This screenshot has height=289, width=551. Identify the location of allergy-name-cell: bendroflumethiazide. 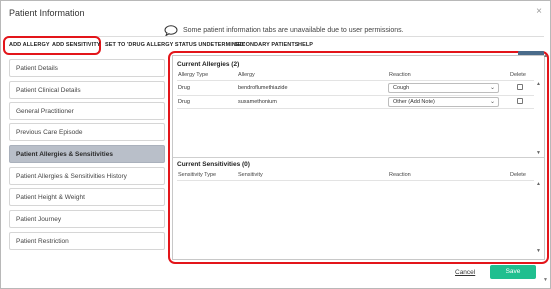
(263, 88).